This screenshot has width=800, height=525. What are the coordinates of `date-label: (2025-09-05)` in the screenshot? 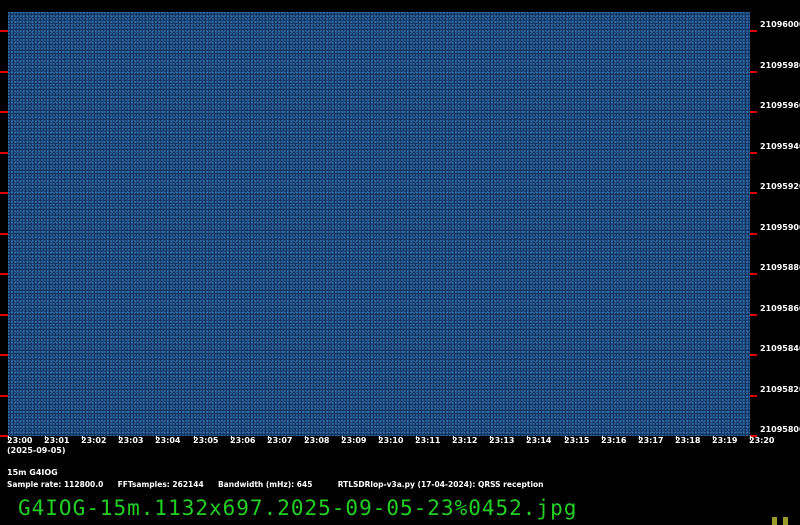 It's located at (36, 450).